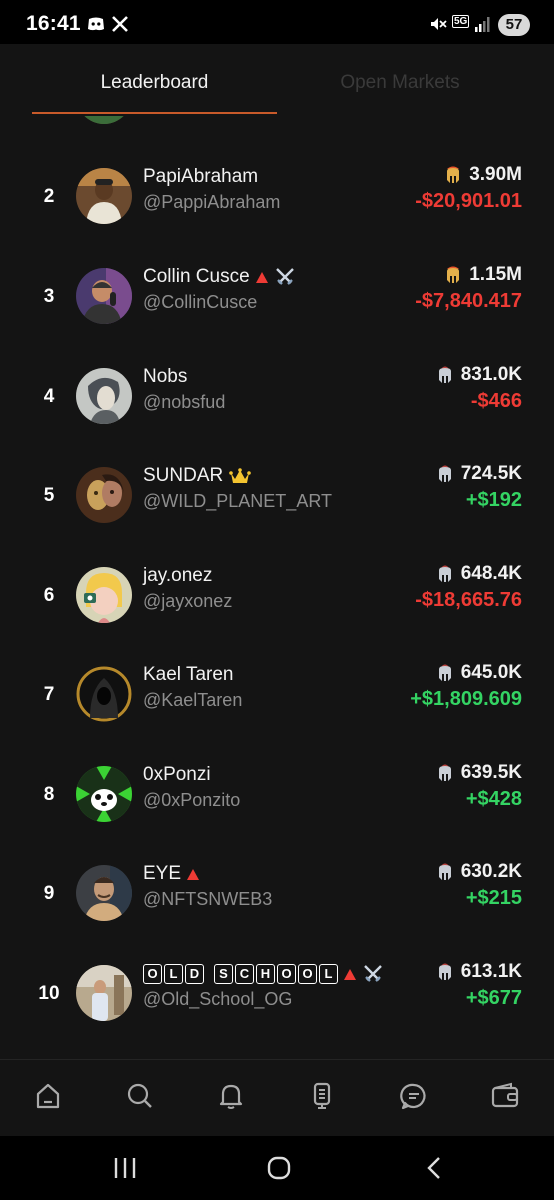 The image size is (554, 1200). What do you see at coordinates (218, 999) in the screenshot?
I see `player-handle: @Old_School_OG` at bounding box center [218, 999].